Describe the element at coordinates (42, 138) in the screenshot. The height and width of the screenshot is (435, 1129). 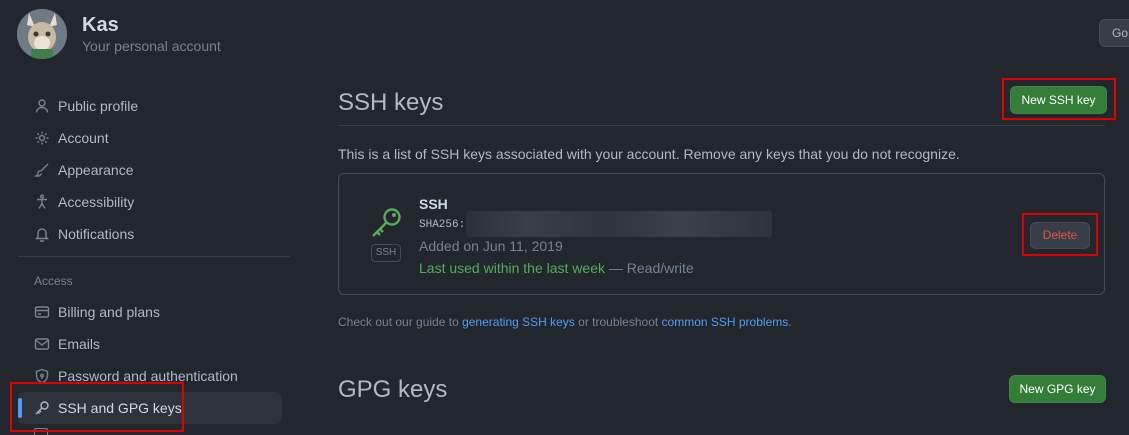
I see `gear-icon` at that location.